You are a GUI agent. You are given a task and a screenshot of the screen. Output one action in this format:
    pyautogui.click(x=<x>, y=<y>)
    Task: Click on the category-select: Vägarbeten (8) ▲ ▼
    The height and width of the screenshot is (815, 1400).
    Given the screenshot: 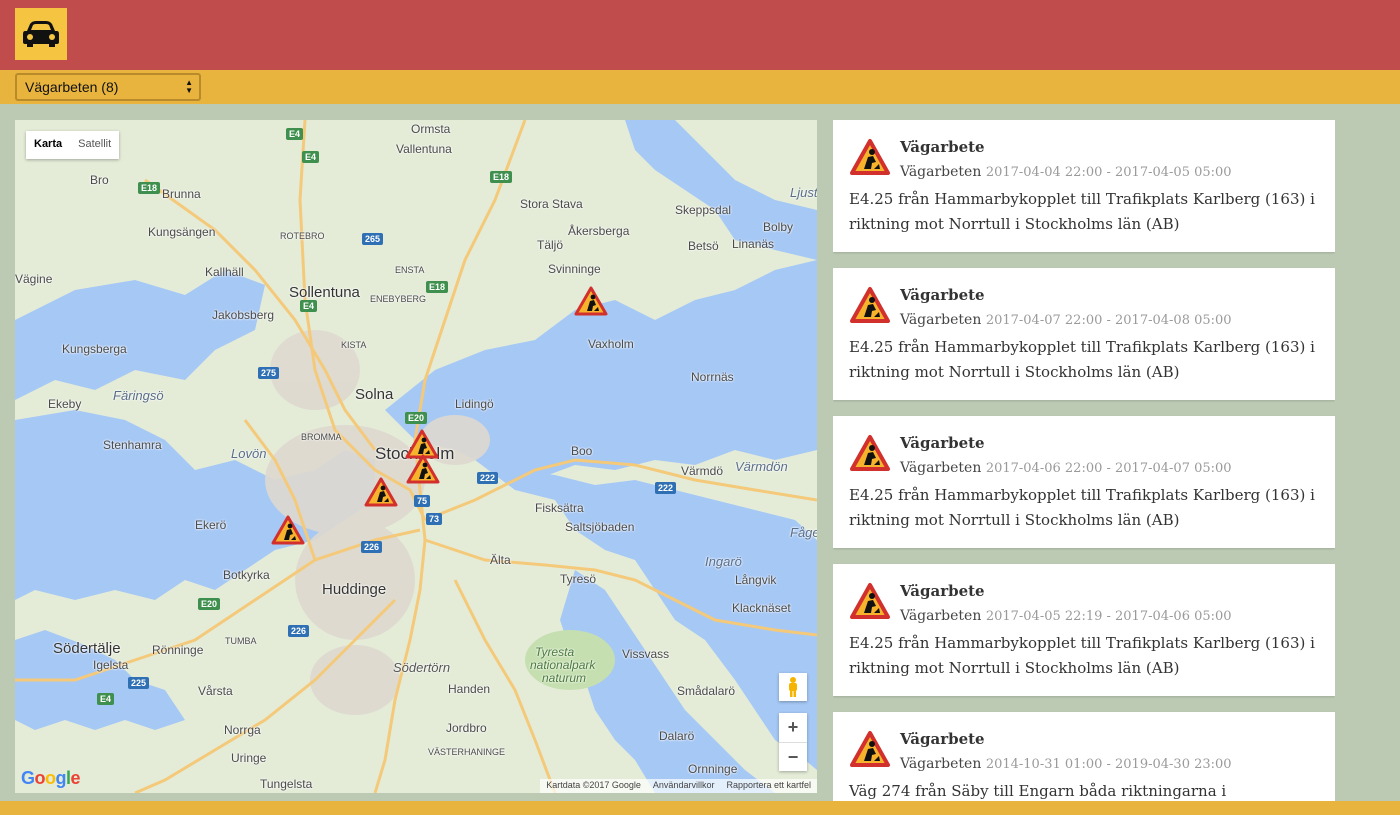 What is the action you would take?
    pyautogui.click(x=108, y=87)
    